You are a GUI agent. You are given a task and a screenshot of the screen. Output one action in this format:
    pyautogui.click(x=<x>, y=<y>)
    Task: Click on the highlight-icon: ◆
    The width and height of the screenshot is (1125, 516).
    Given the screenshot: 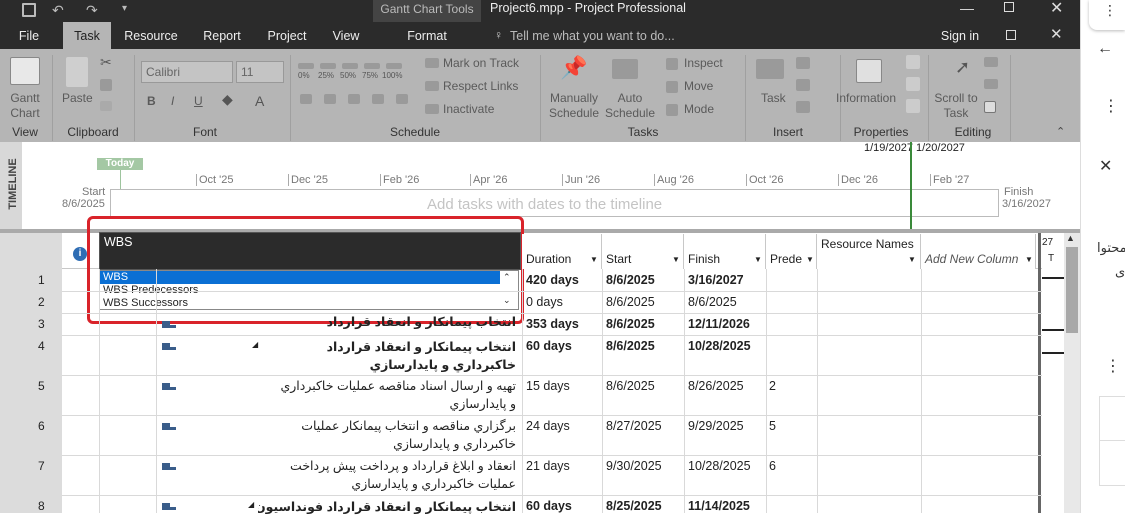 What is the action you would take?
    pyautogui.click(x=227, y=99)
    